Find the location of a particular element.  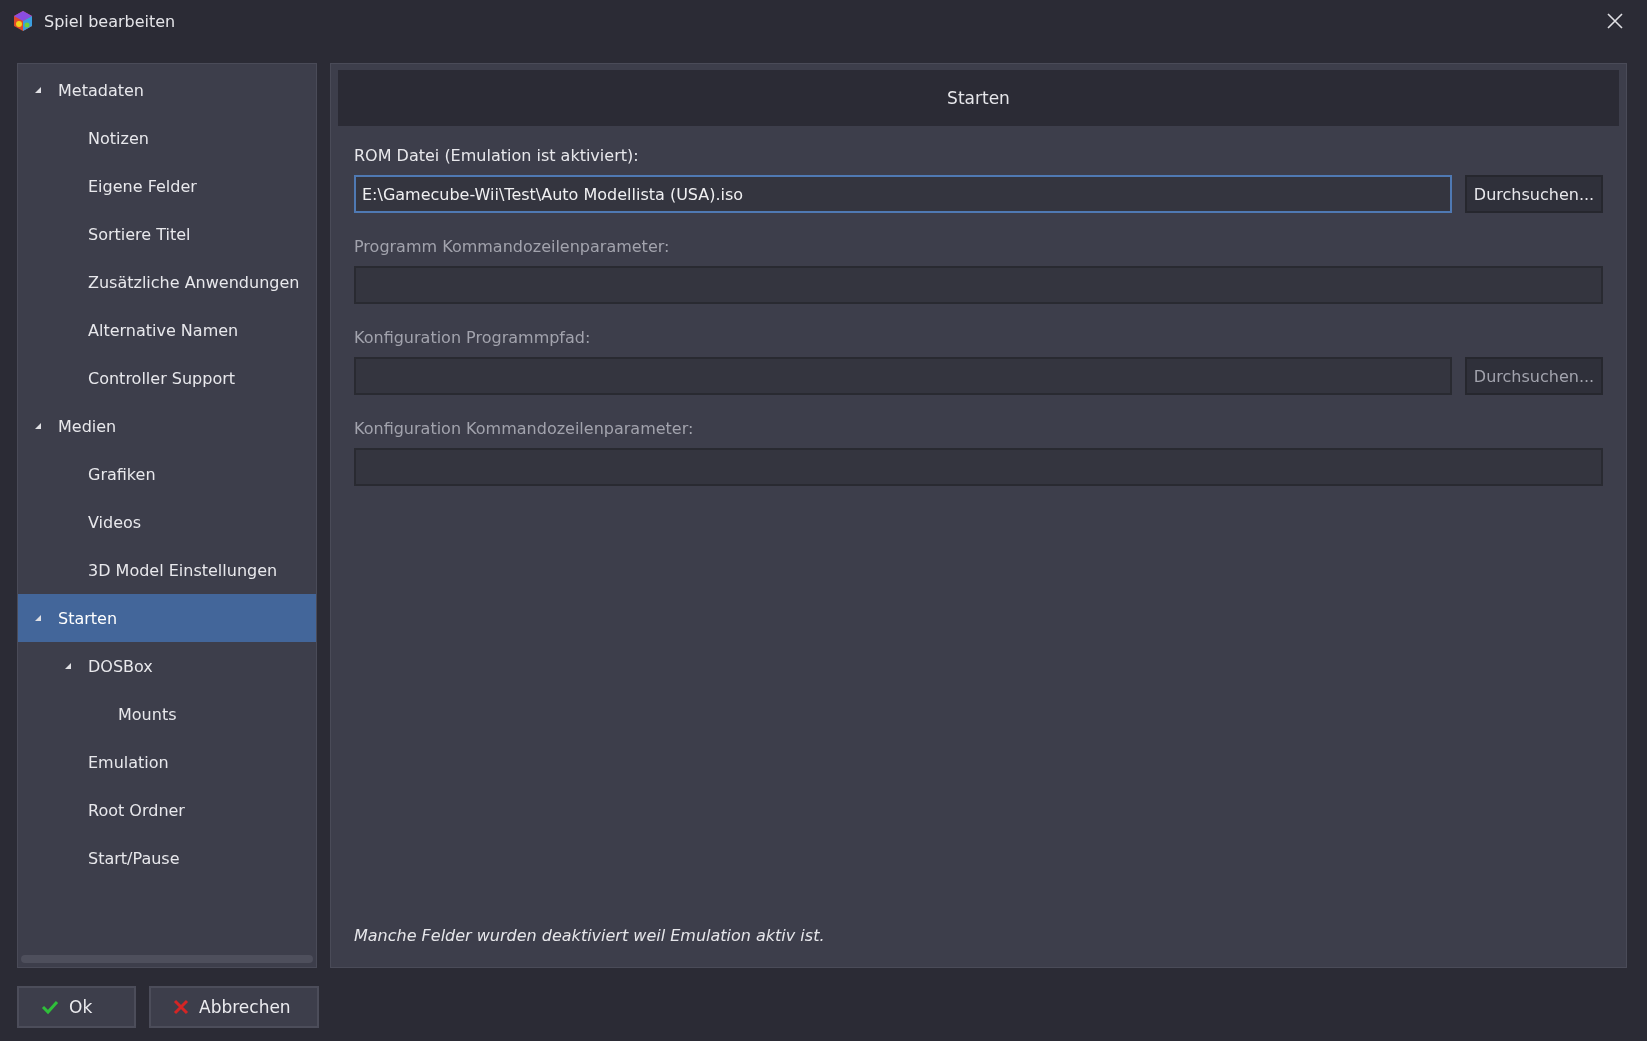

field-label: Programm Kommandozeilenparameter: is located at coordinates (512, 246).